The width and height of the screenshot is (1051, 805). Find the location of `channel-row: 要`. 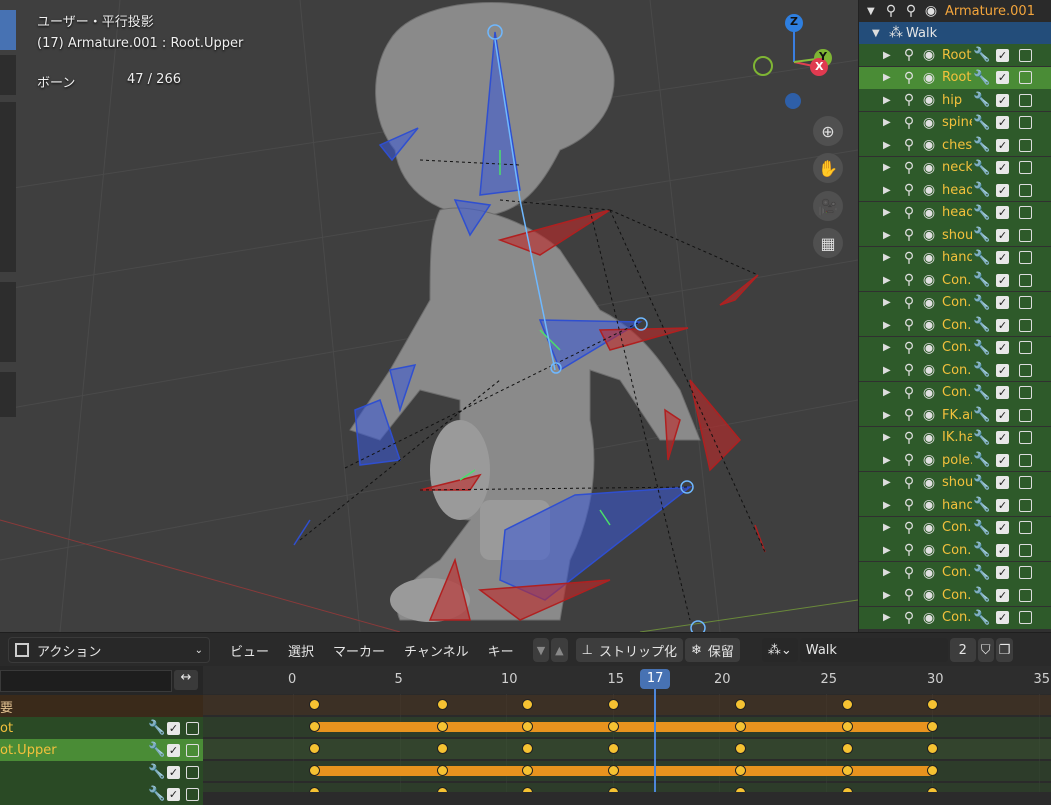

channel-row: 要 is located at coordinates (101, 706).